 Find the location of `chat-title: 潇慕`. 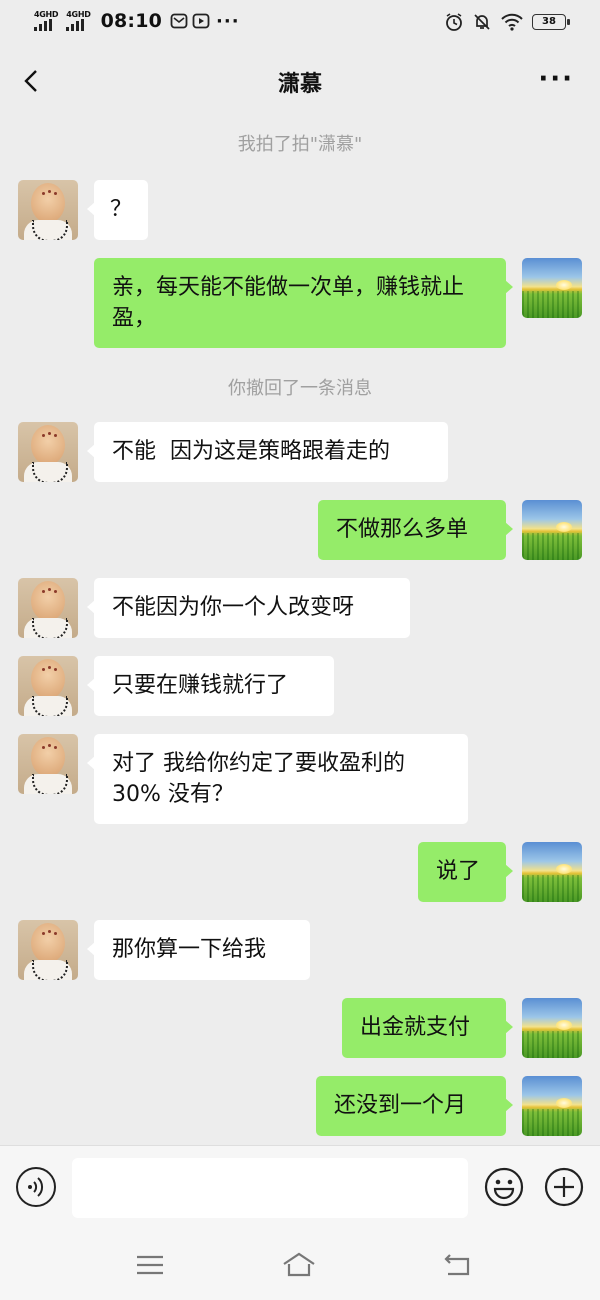

chat-title: 潇慕 is located at coordinates (299, 84).